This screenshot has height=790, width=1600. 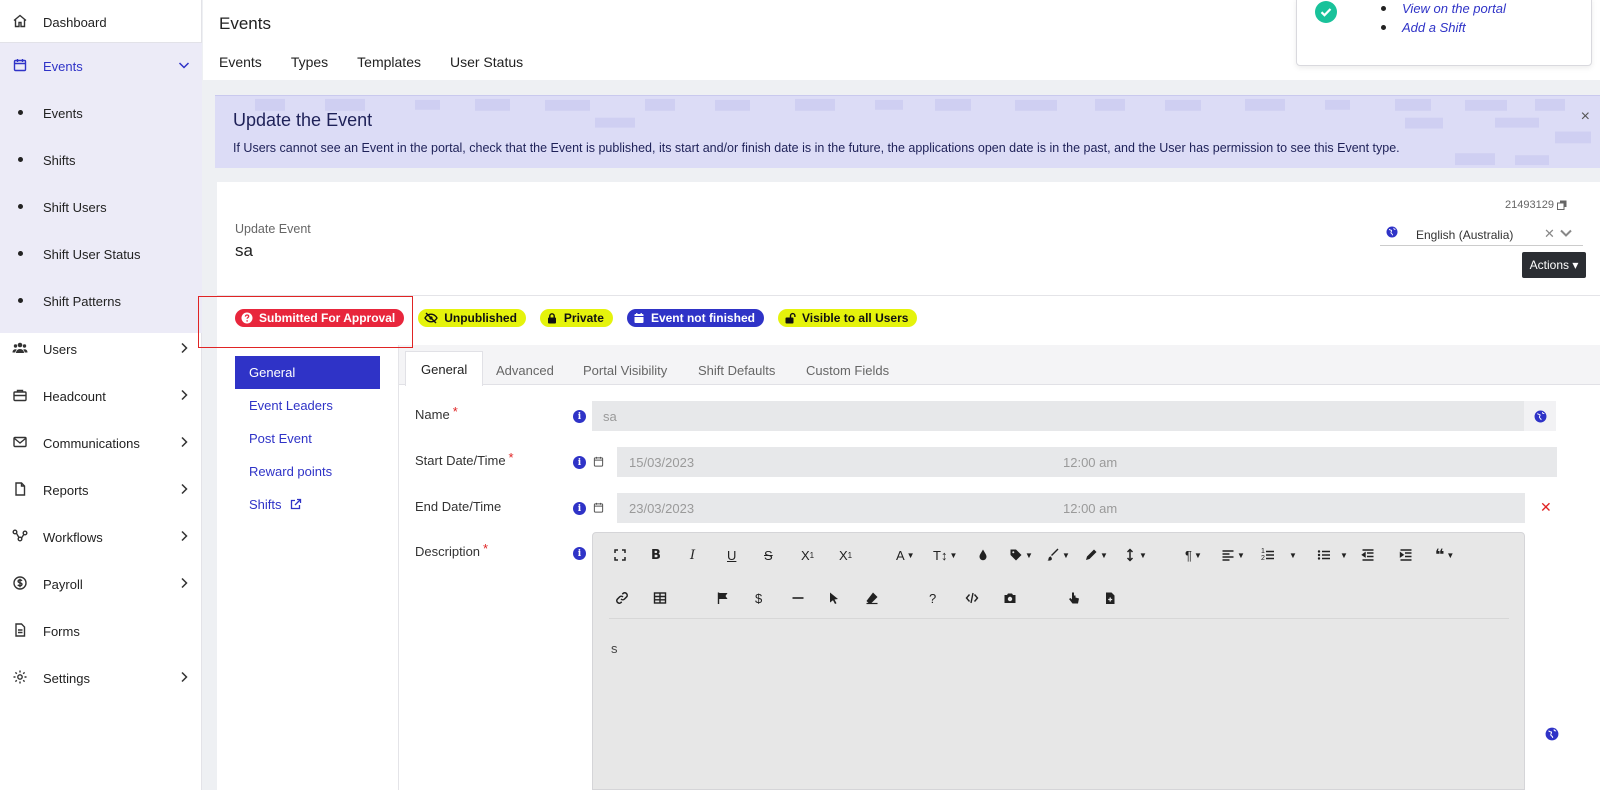 What do you see at coordinates (486, 62) in the screenshot?
I see `tab-user-status: User Status` at bounding box center [486, 62].